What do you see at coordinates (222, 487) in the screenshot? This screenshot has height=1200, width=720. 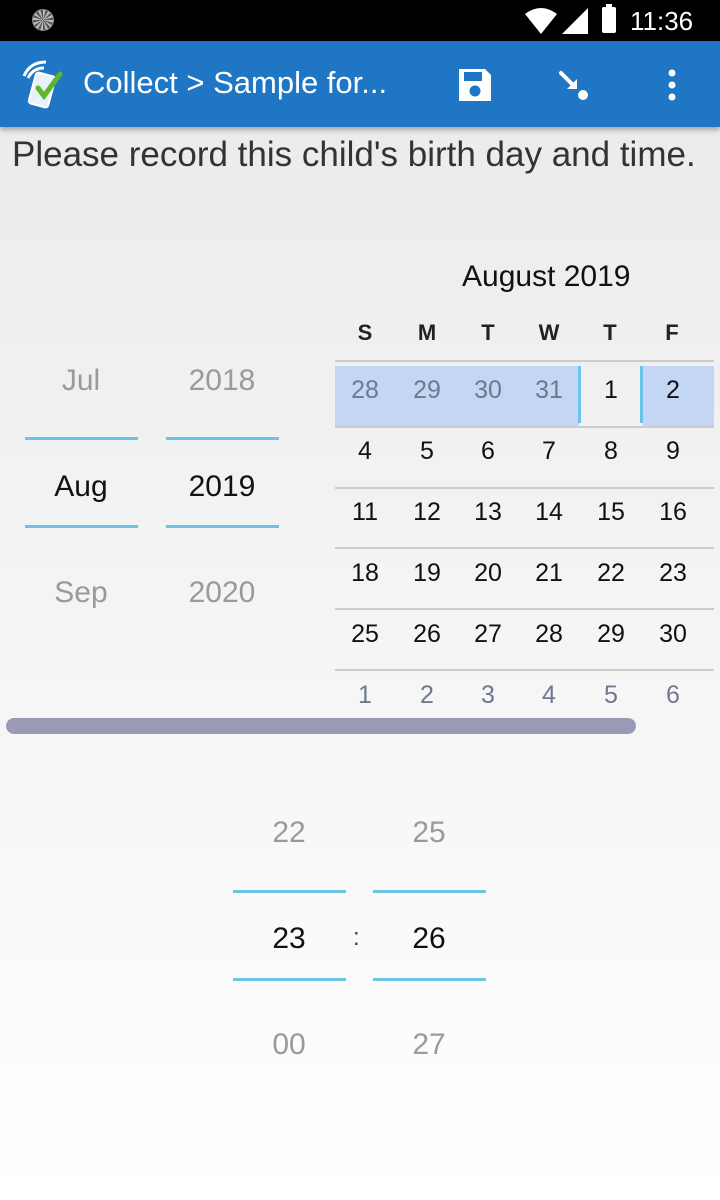 I see `year-selected: 2019` at bounding box center [222, 487].